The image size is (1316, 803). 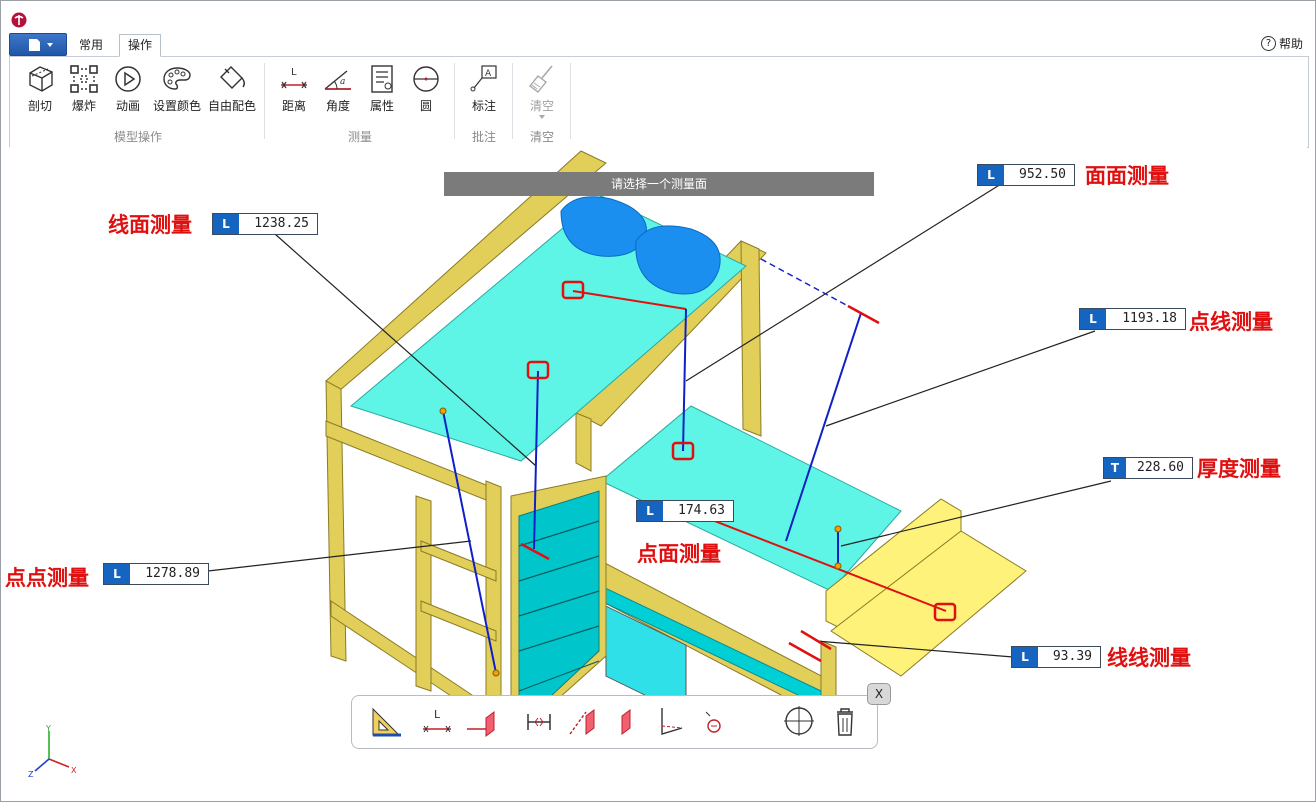 What do you see at coordinates (47, 578) in the screenshot?
I see `annotation-point-point: 点点测量` at bounding box center [47, 578].